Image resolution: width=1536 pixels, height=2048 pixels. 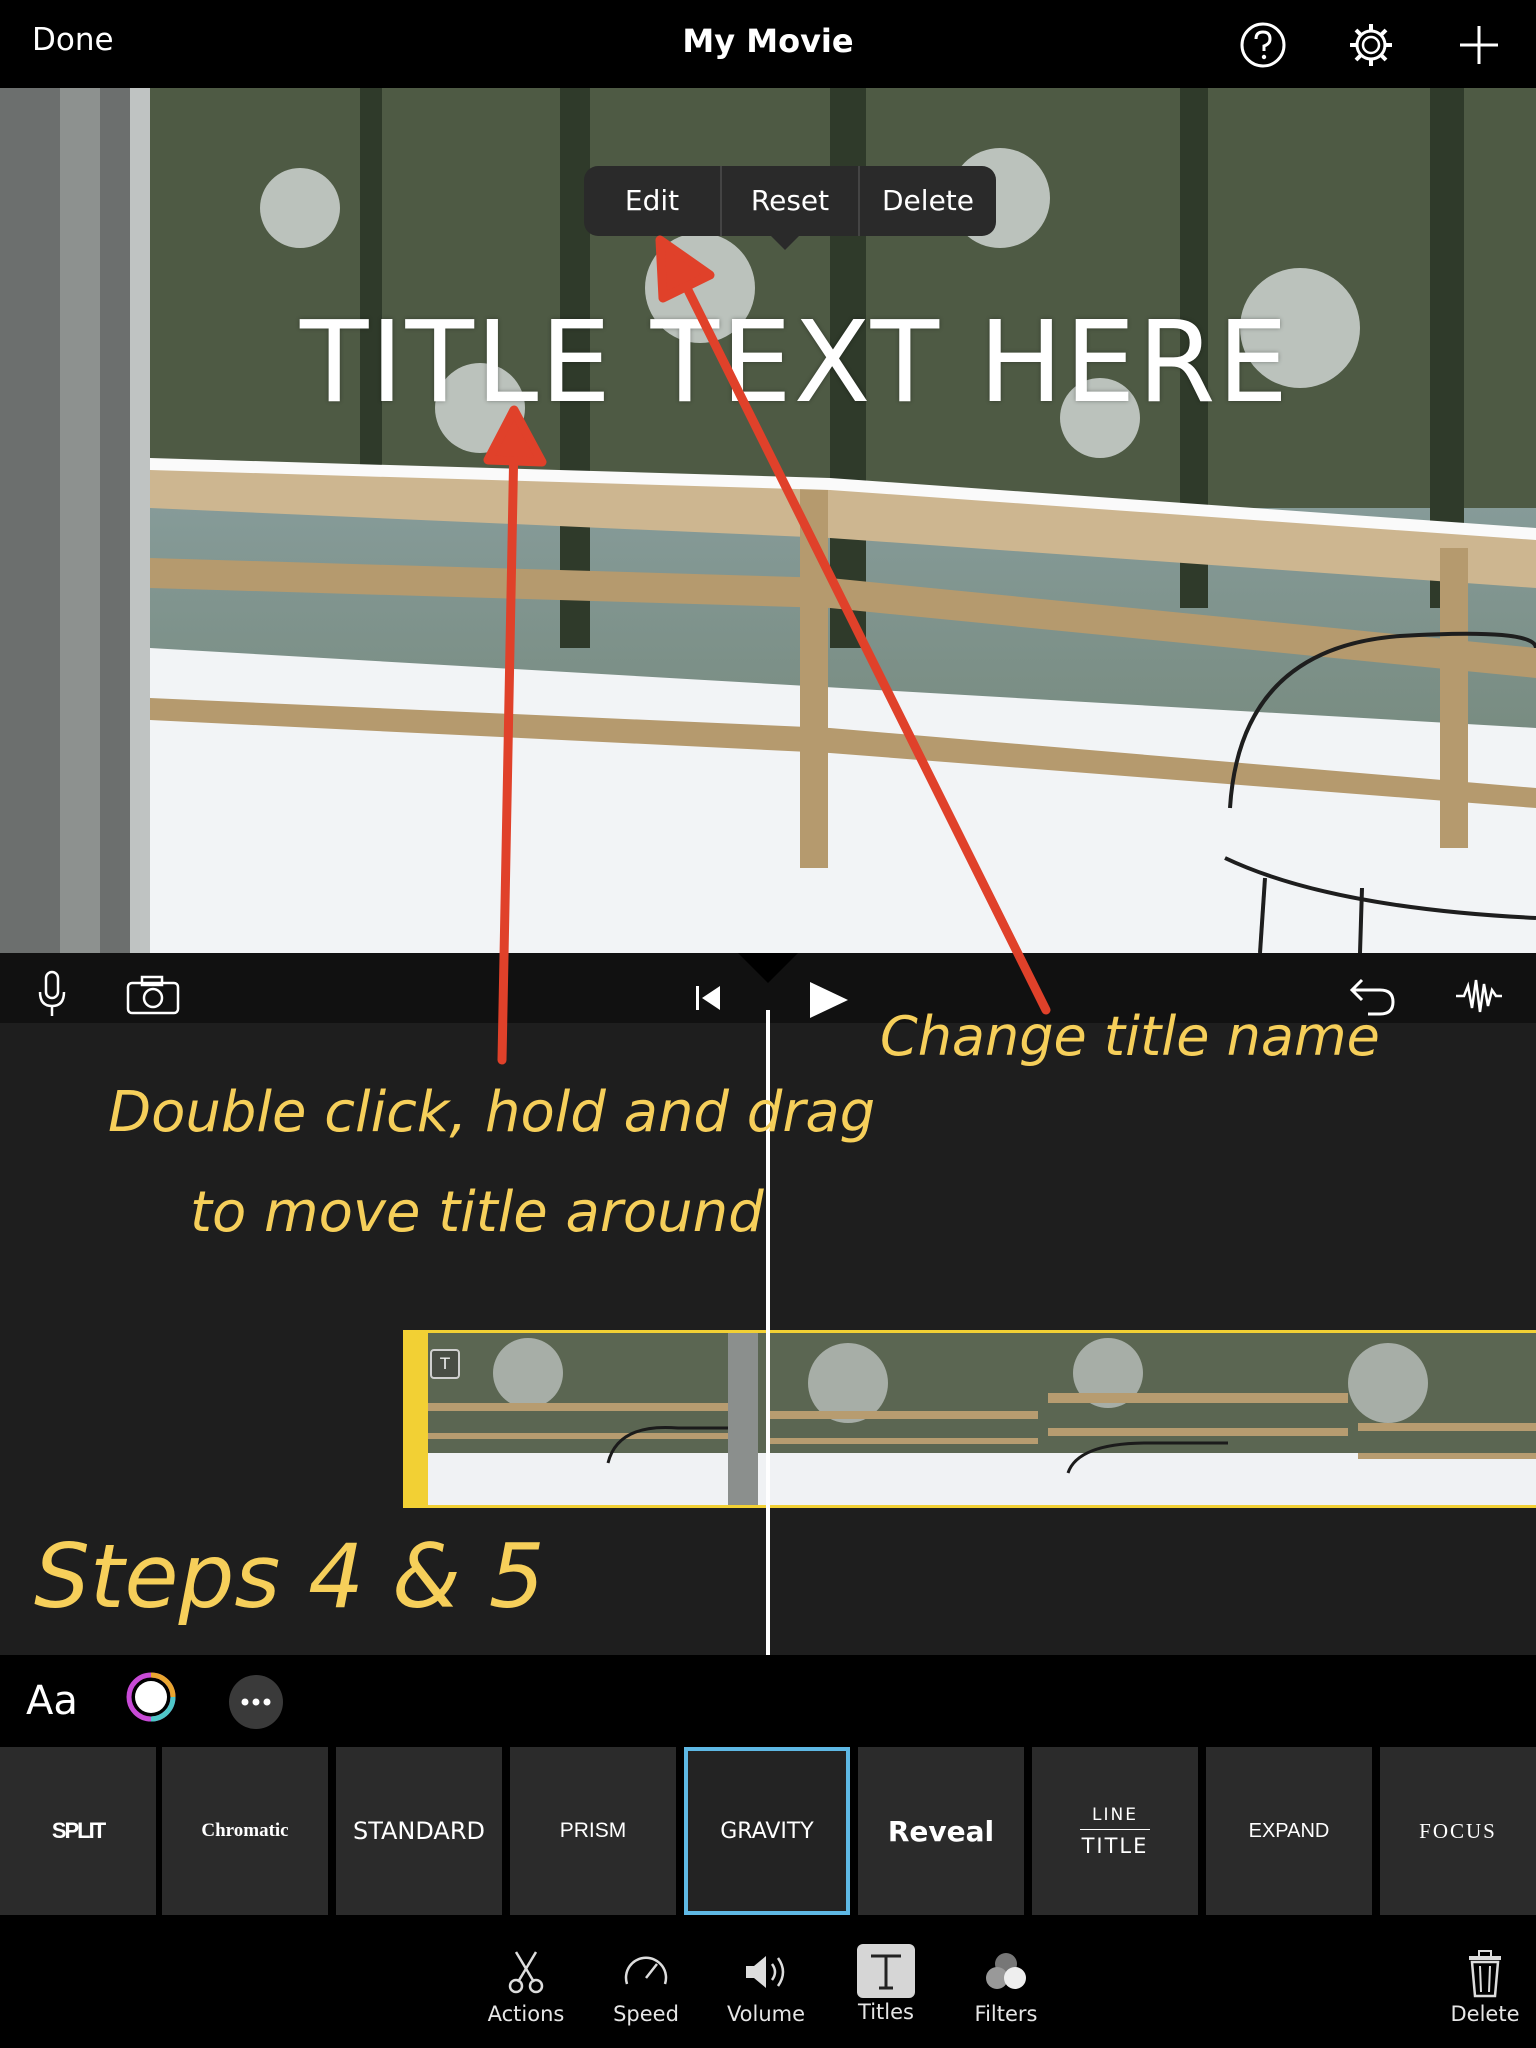 I want to click on speed-label: Speed, so click(x=646, y=2014).